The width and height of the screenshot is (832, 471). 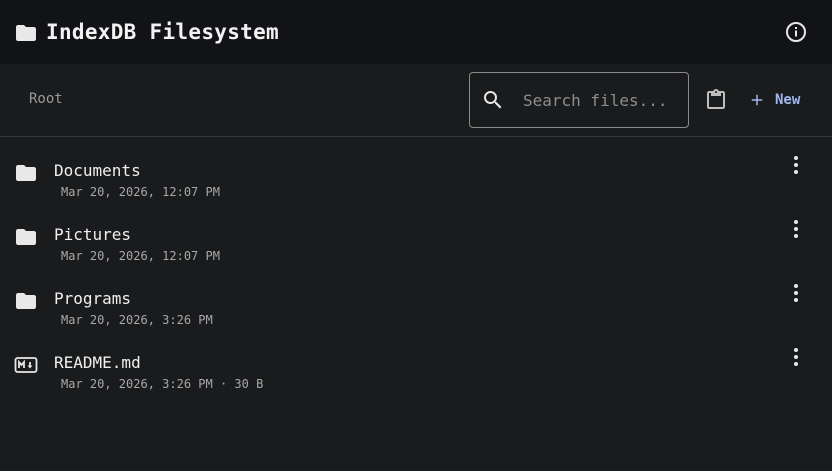 I want to click on new-button: New, so click(x=774, y=100).